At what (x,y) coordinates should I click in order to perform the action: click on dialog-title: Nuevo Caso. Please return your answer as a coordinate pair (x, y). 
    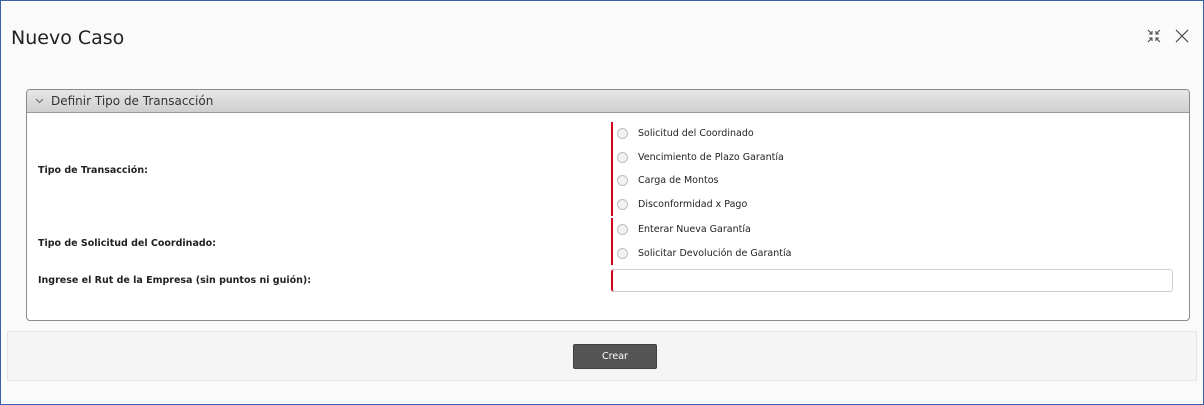
    Looking at the image, I should click on (68, 38).